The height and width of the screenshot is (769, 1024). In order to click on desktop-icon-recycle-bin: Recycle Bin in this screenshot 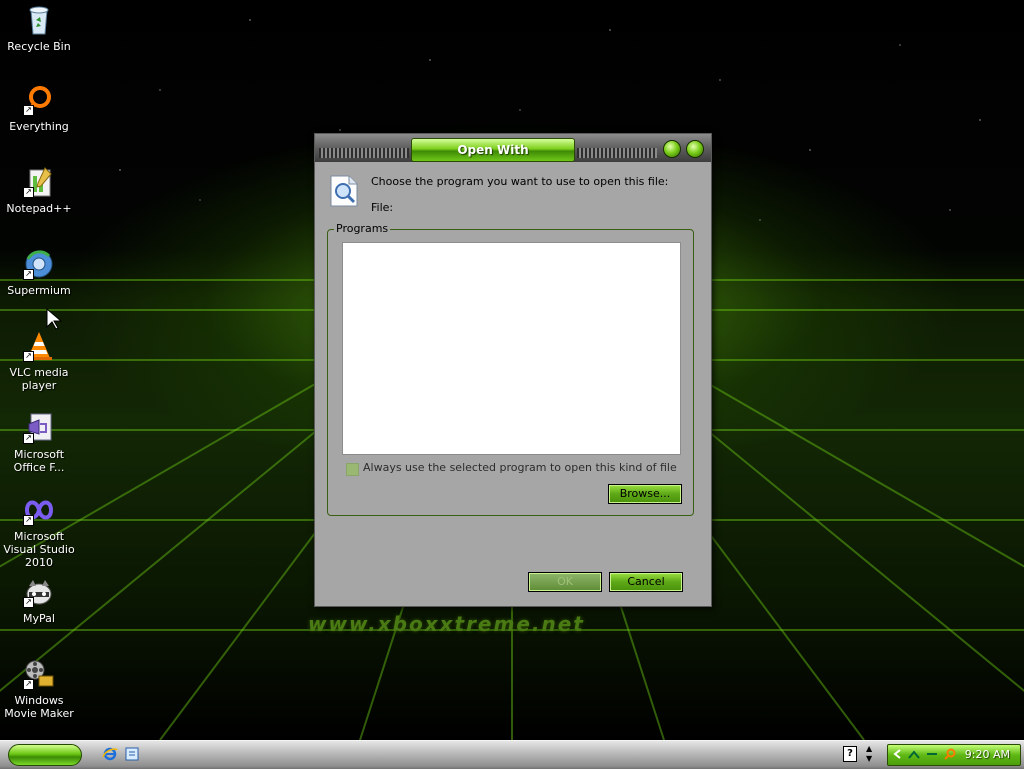, I will do `click(39, 28)`.